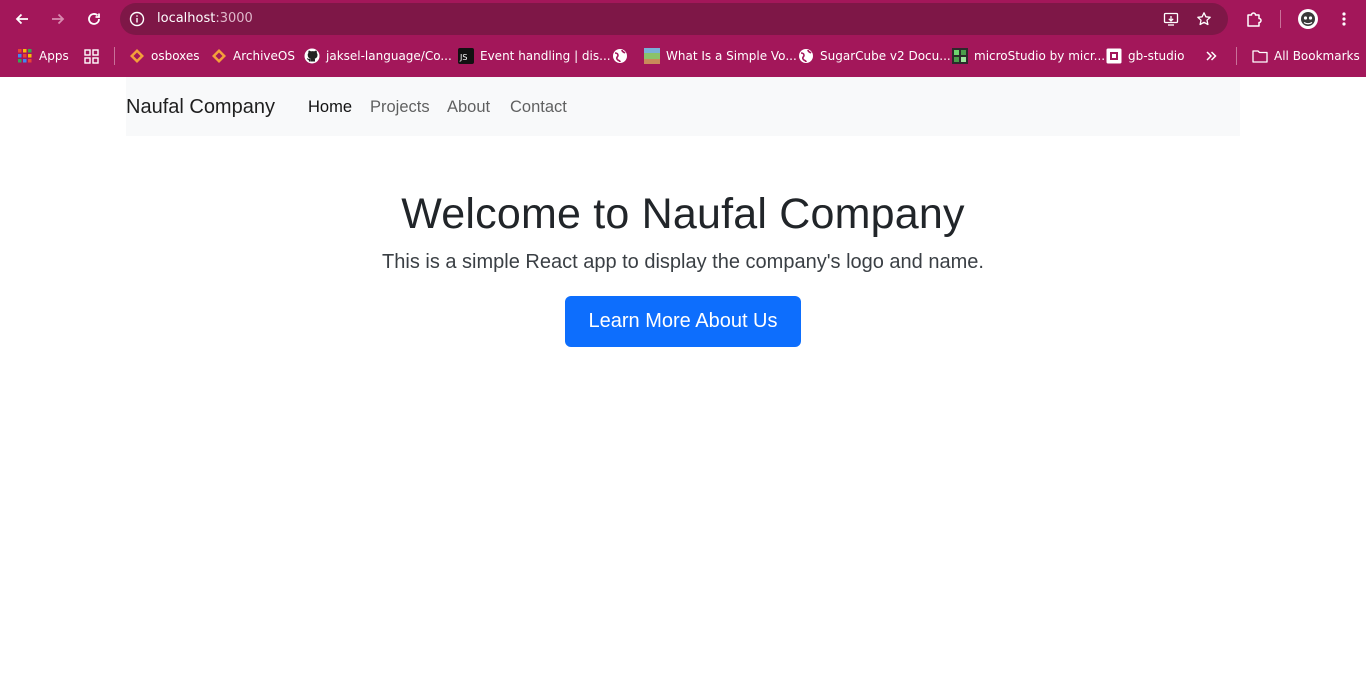 The height and width of the screenshot is (683, 1366). I want to click on puzzle-icon, so click(1254, 19).